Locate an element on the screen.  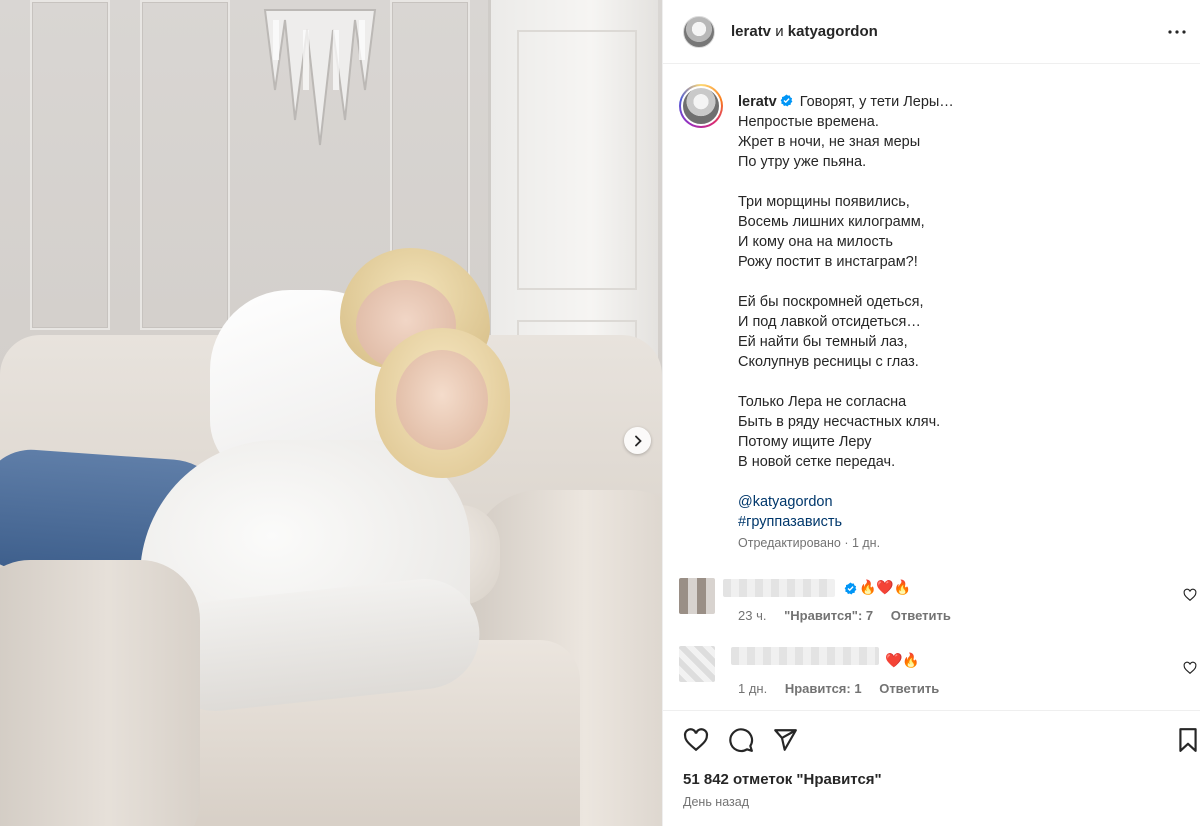
caption-line: Быть в ряду несчастных кляч. is located at coordinates (839, 422).